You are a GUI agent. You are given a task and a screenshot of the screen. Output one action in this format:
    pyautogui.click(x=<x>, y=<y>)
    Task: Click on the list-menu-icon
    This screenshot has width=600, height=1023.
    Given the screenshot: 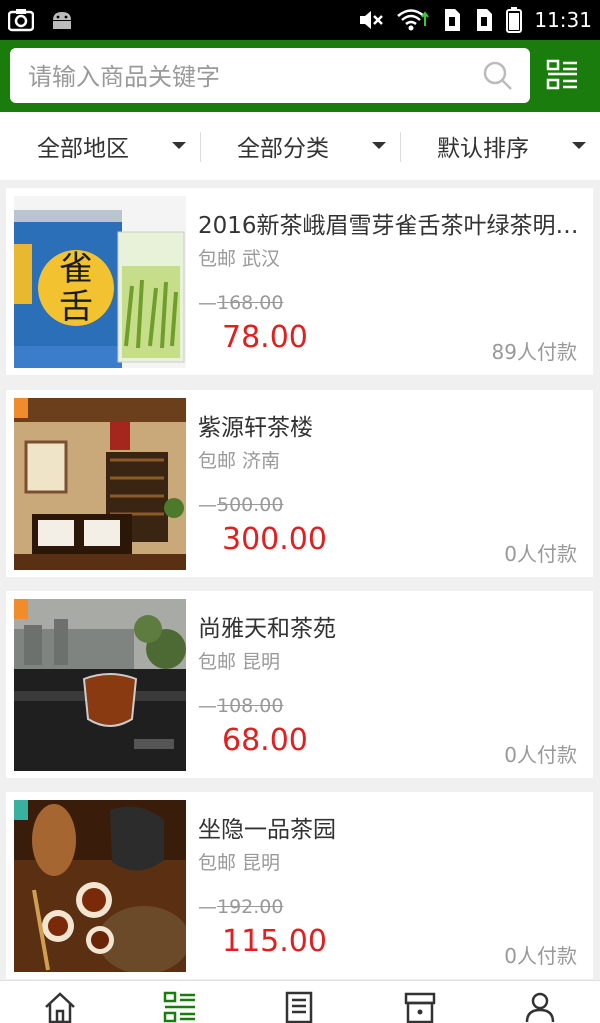 What is the action you would take?
    pyautogui.click(x=563, y=75)
    